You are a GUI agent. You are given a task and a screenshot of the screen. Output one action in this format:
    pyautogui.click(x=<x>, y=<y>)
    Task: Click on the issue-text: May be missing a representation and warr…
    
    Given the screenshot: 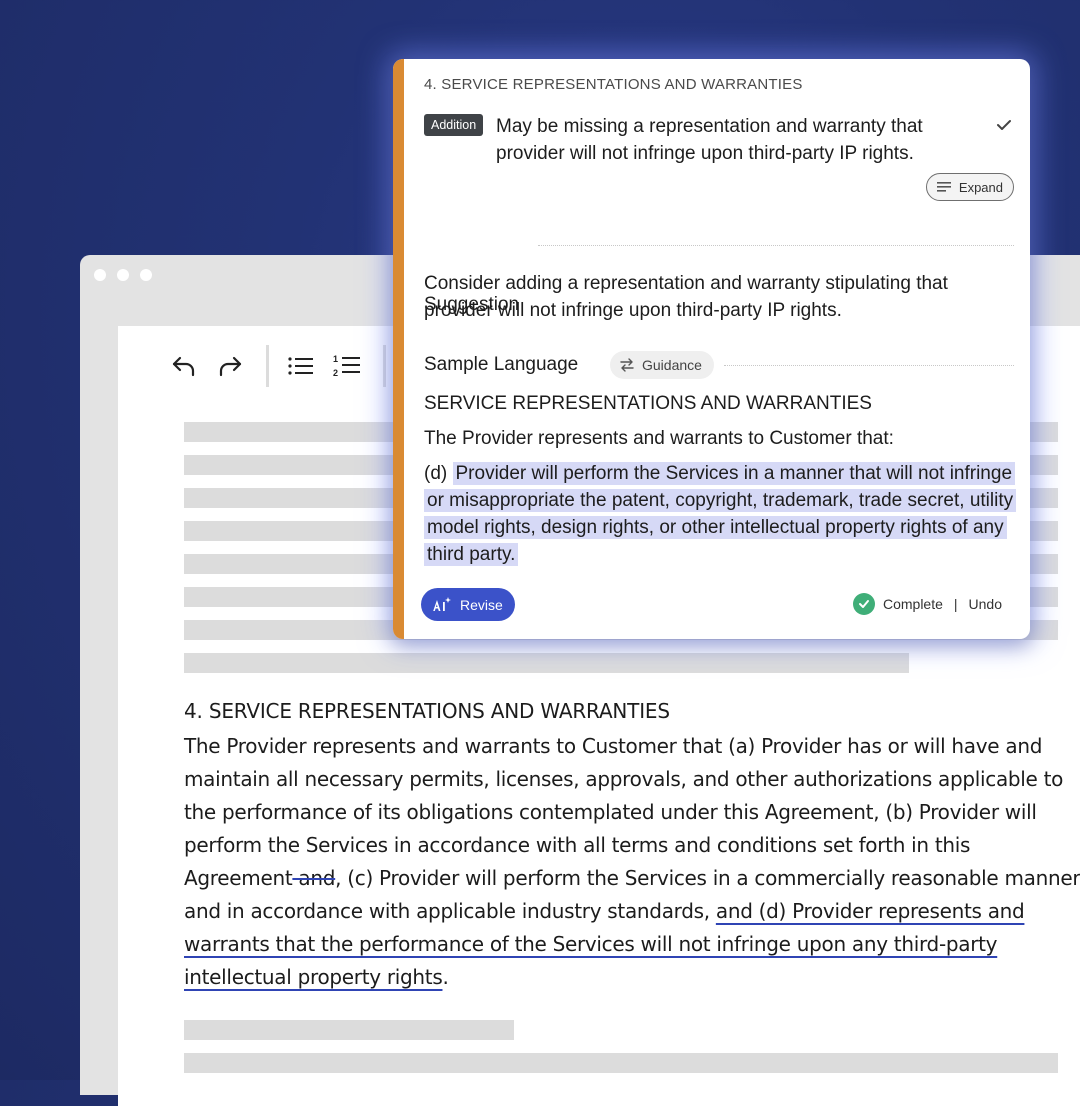 What is the action you would take?
    pyautogui.click(x=709, y=140)
    